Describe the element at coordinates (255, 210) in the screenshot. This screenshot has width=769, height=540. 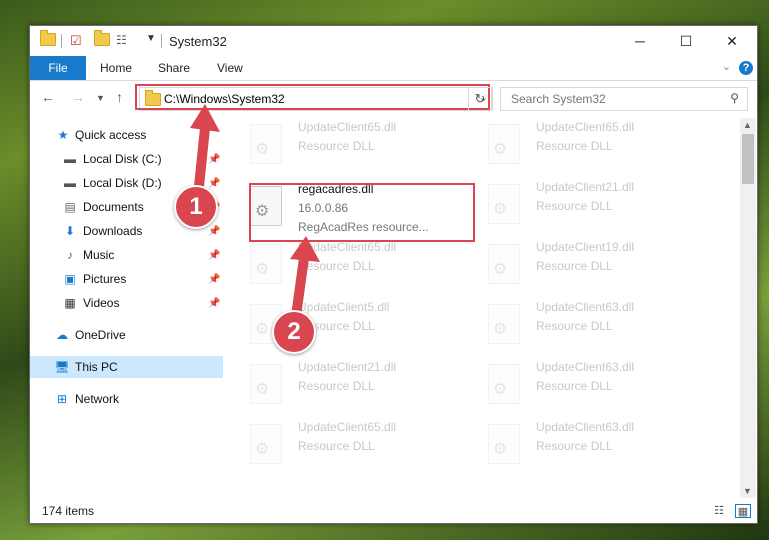
I see `callout-arrows` at that location.